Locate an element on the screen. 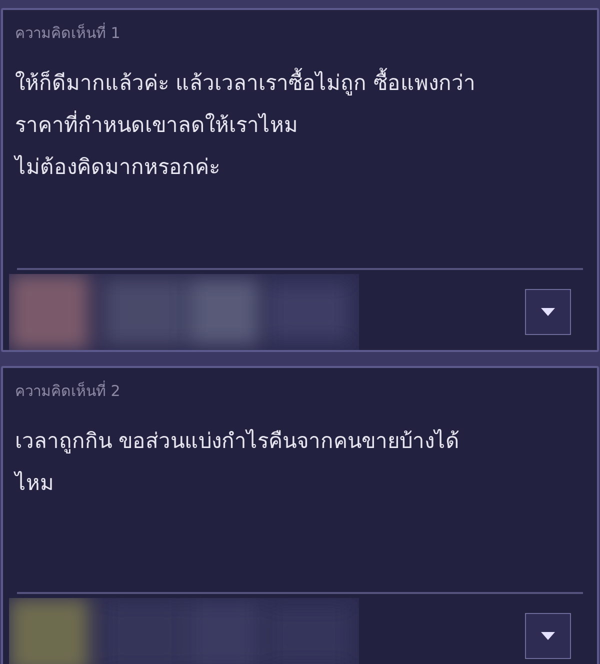 This screenshot has height=664, width=600. comment-text: ให้ก็ดีมากแล้วค่ะ แล้วเวลาเราซื้อไม่ถูก ซื้อแพงกว่า is located at coordinates (300, 83).